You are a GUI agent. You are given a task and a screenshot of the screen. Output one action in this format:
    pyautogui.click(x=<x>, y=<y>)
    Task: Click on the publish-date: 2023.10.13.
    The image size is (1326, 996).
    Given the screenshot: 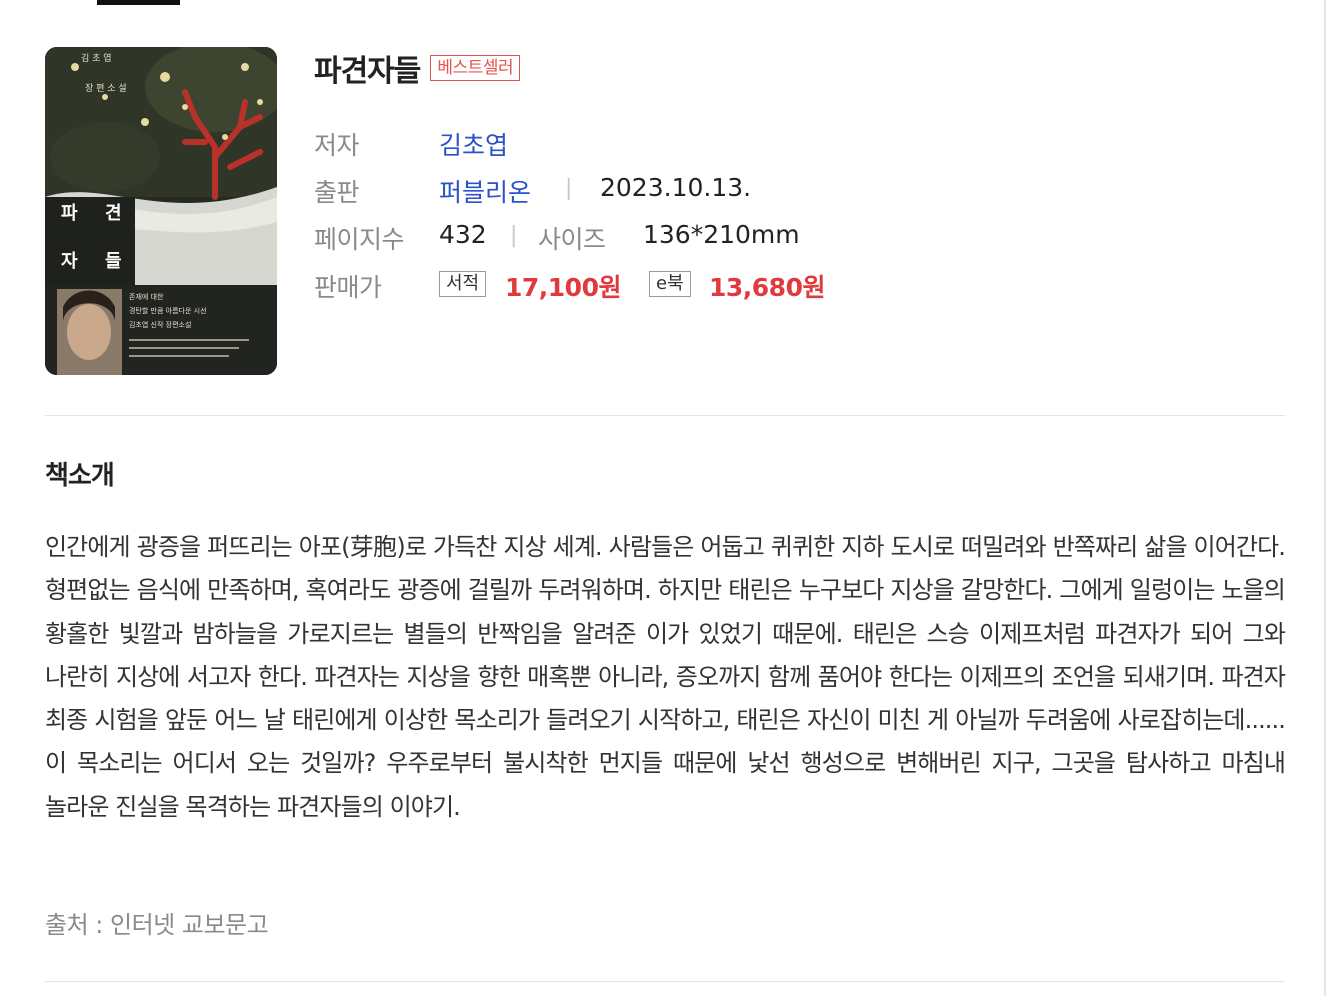 What is the action you would take?
    pyautogui.click(x=676, y=187)
    